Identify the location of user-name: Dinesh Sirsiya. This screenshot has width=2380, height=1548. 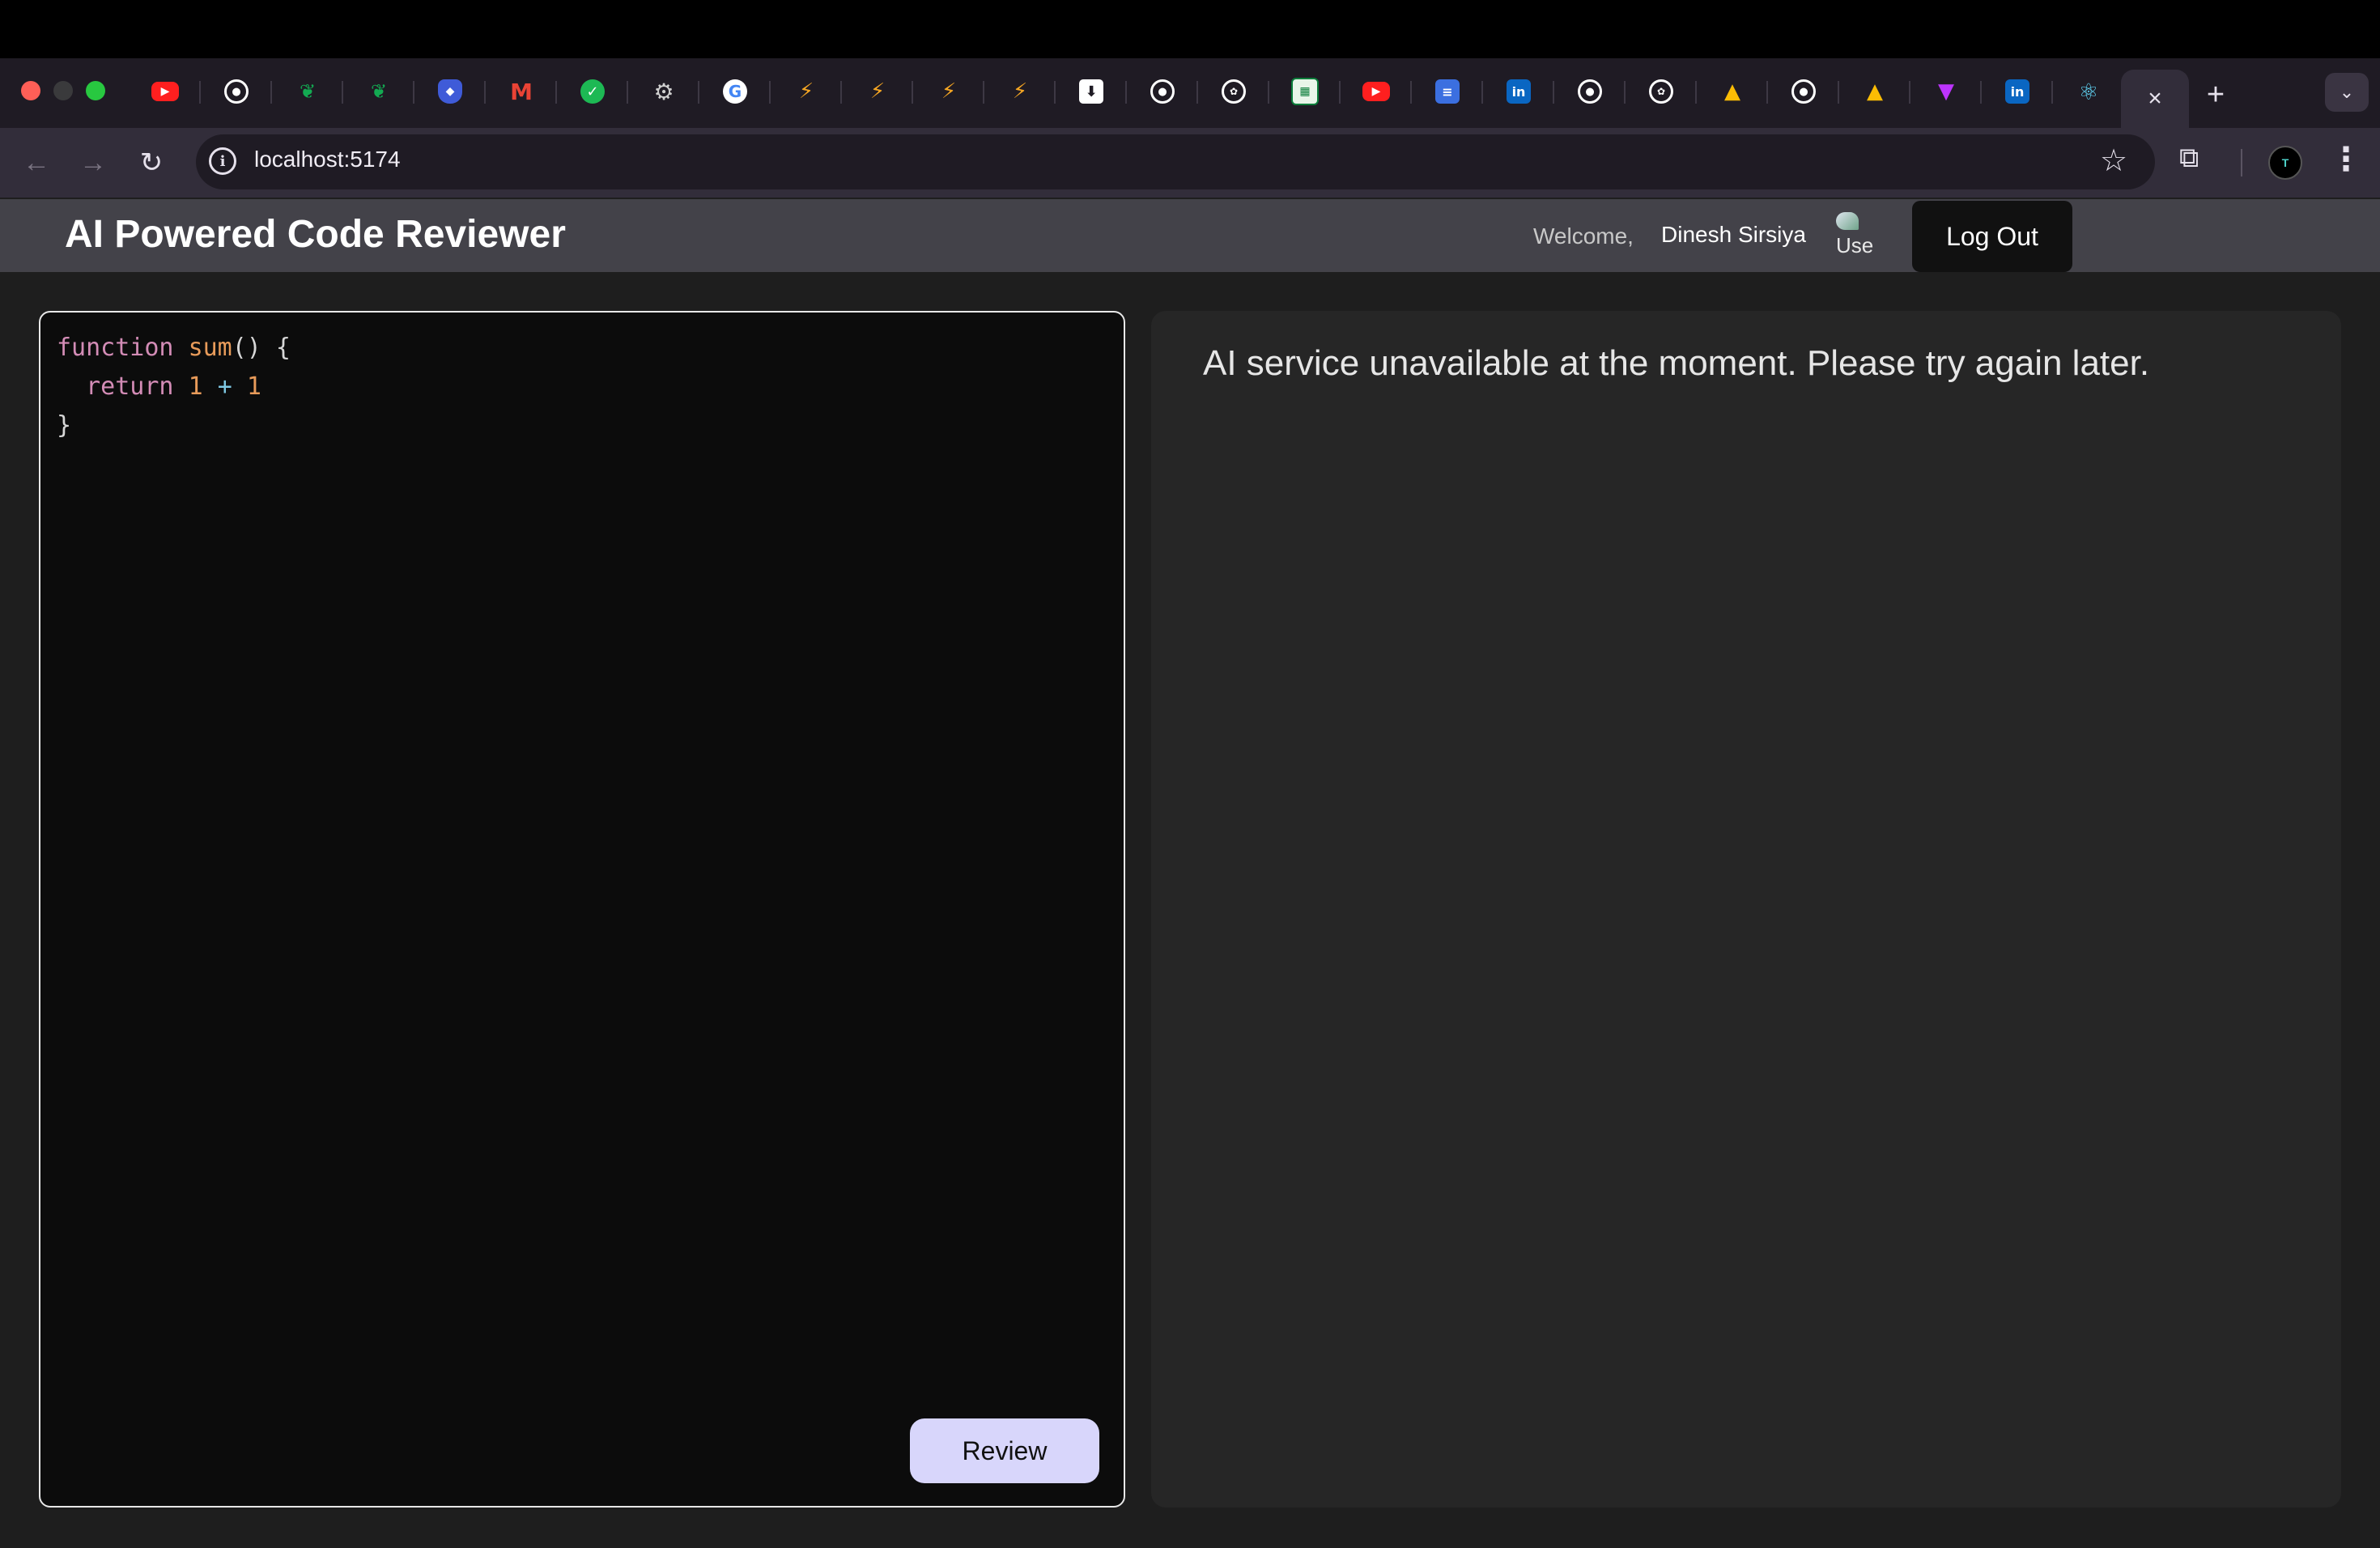
(1733, 235).